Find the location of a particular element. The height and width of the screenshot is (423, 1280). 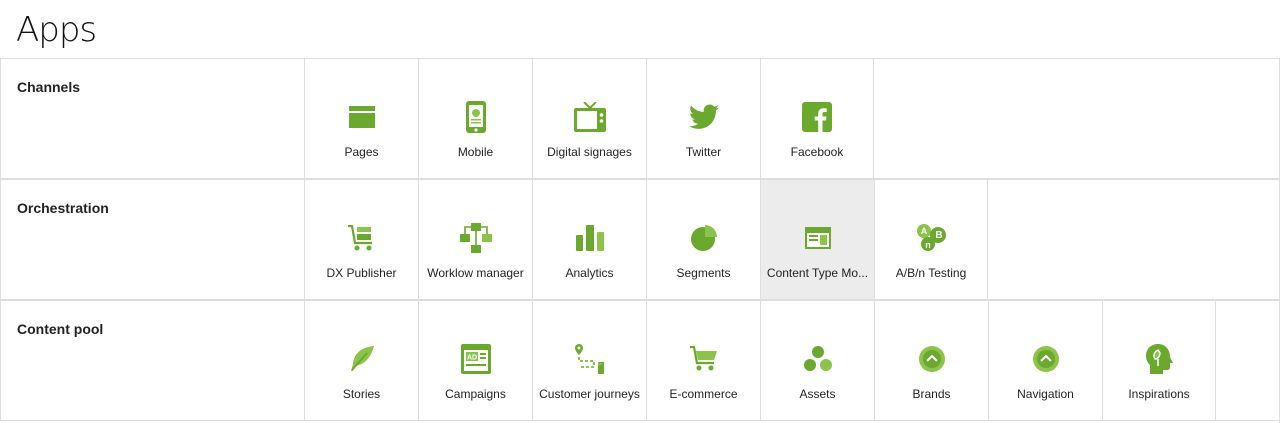

app-tile-label: A/B/n Testing is located at coordinates (931, 273).